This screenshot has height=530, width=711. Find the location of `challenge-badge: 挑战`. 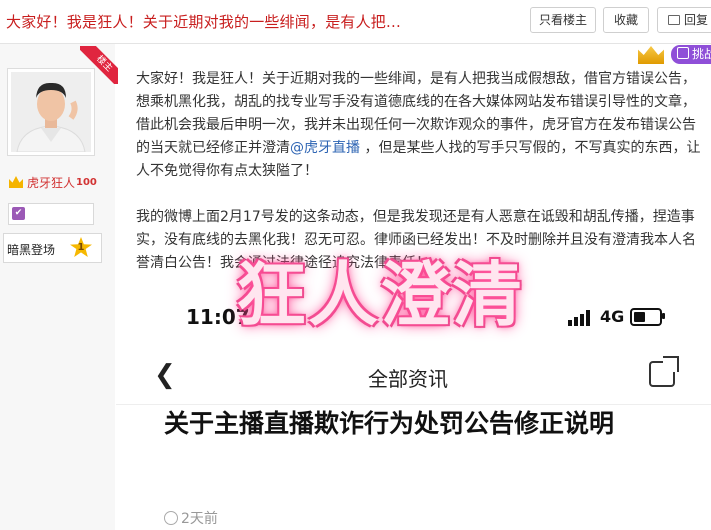

challenge-badge: 挑战 is located at coordinates (691, 54).